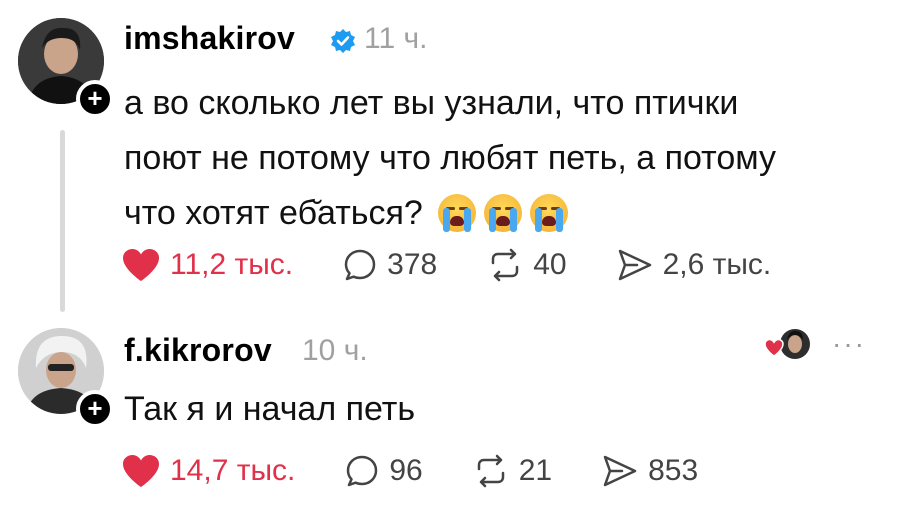  I want to click on reply-button: 378, so click(390, 265).